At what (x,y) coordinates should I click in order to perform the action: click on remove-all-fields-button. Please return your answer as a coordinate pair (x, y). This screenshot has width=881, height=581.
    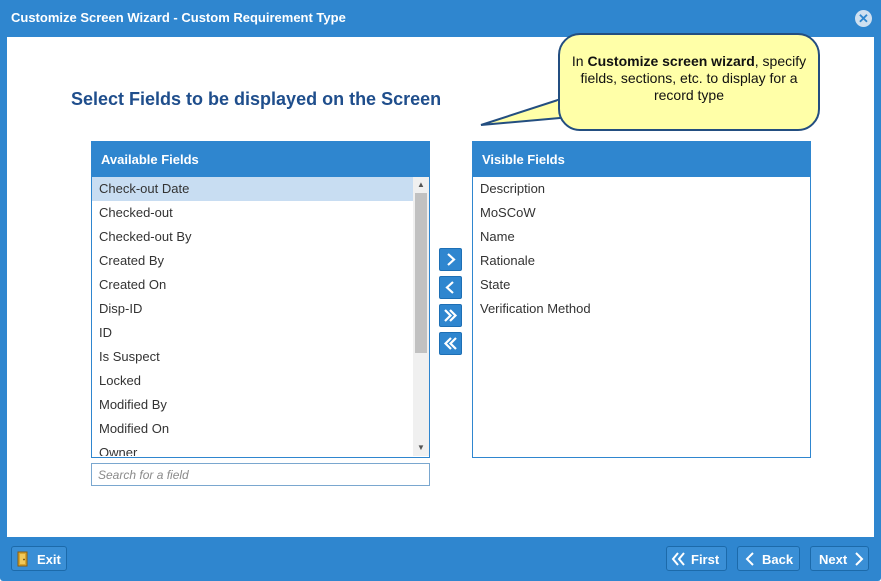
    Looking at the image, I should click on (450, 343).